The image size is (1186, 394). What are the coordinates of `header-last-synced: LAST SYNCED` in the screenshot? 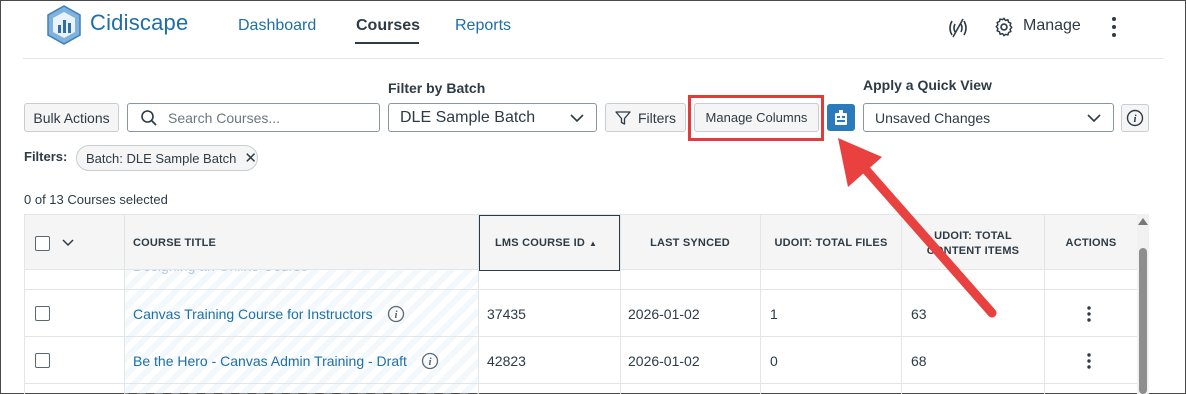 It's located at (690, 243).